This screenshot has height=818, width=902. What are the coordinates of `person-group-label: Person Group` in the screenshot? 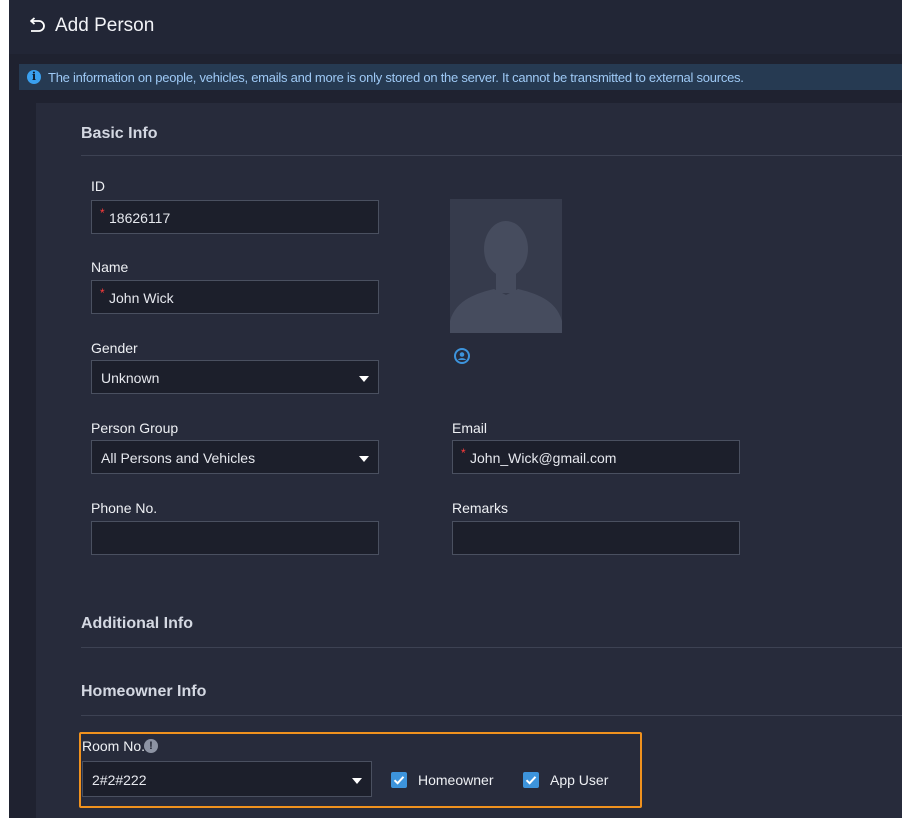 It's located at (135, 428).